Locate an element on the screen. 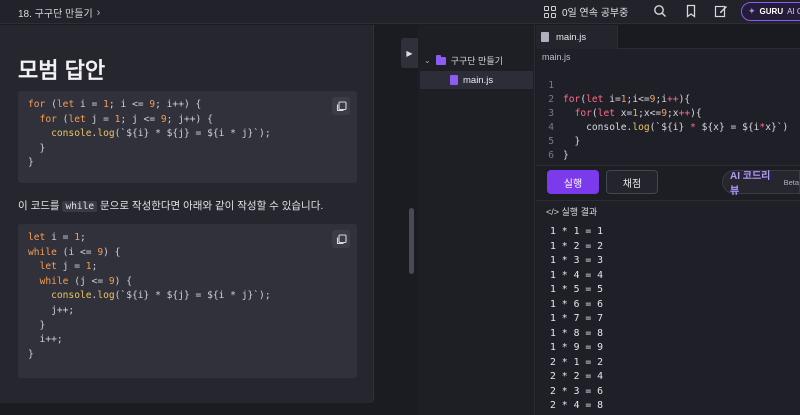 This screenshot has height=415, width=800. code-line: for (let i = 1; i <= 9; i++) { is located at coordinates (115, 104).